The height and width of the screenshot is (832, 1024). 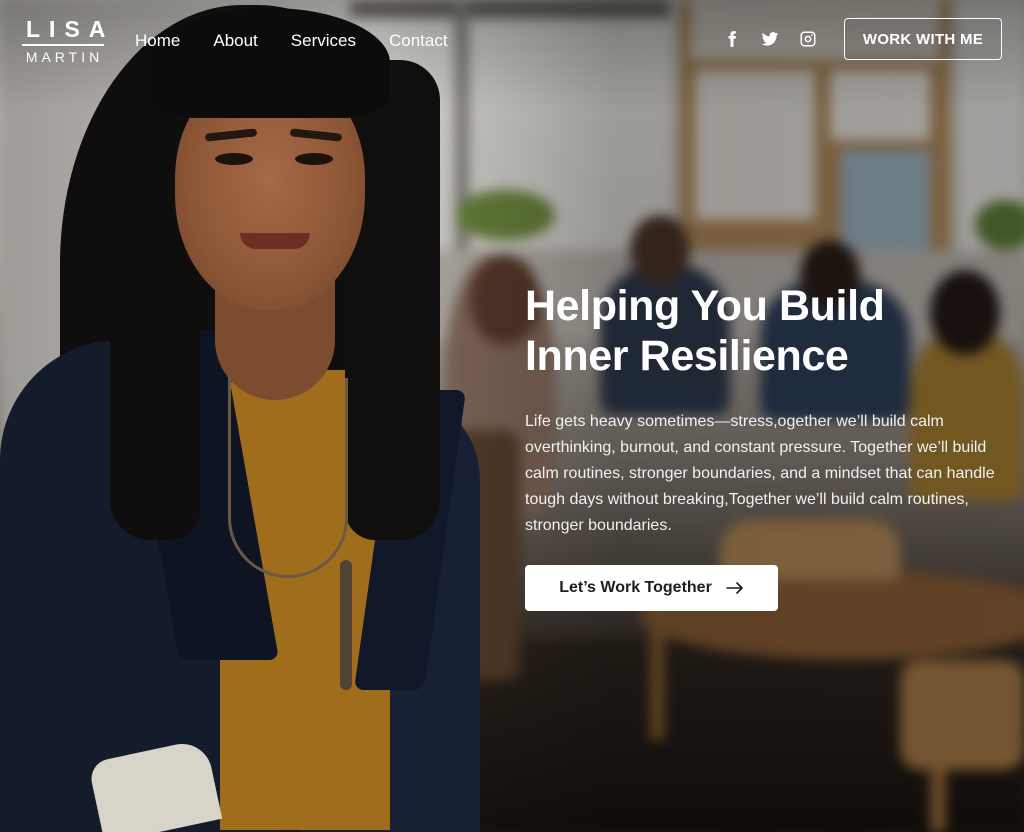 I want to click on logo-divider, so click(x=63, y=45).